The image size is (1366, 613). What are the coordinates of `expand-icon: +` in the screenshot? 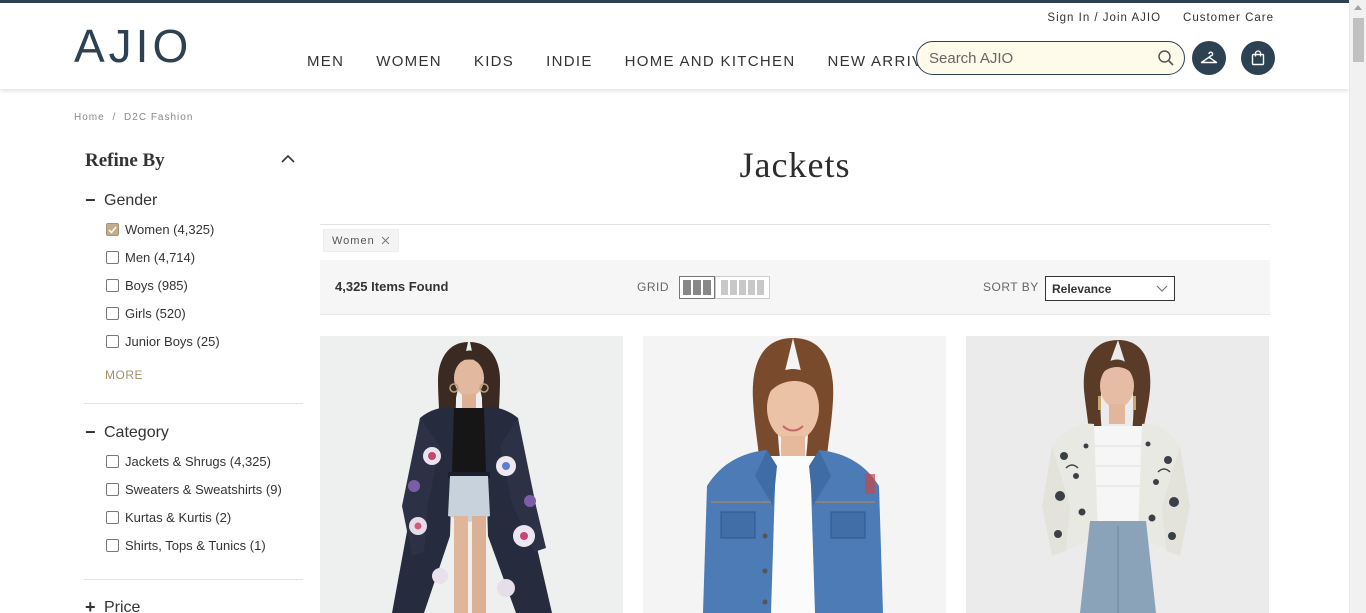 It's located at (90, 605).